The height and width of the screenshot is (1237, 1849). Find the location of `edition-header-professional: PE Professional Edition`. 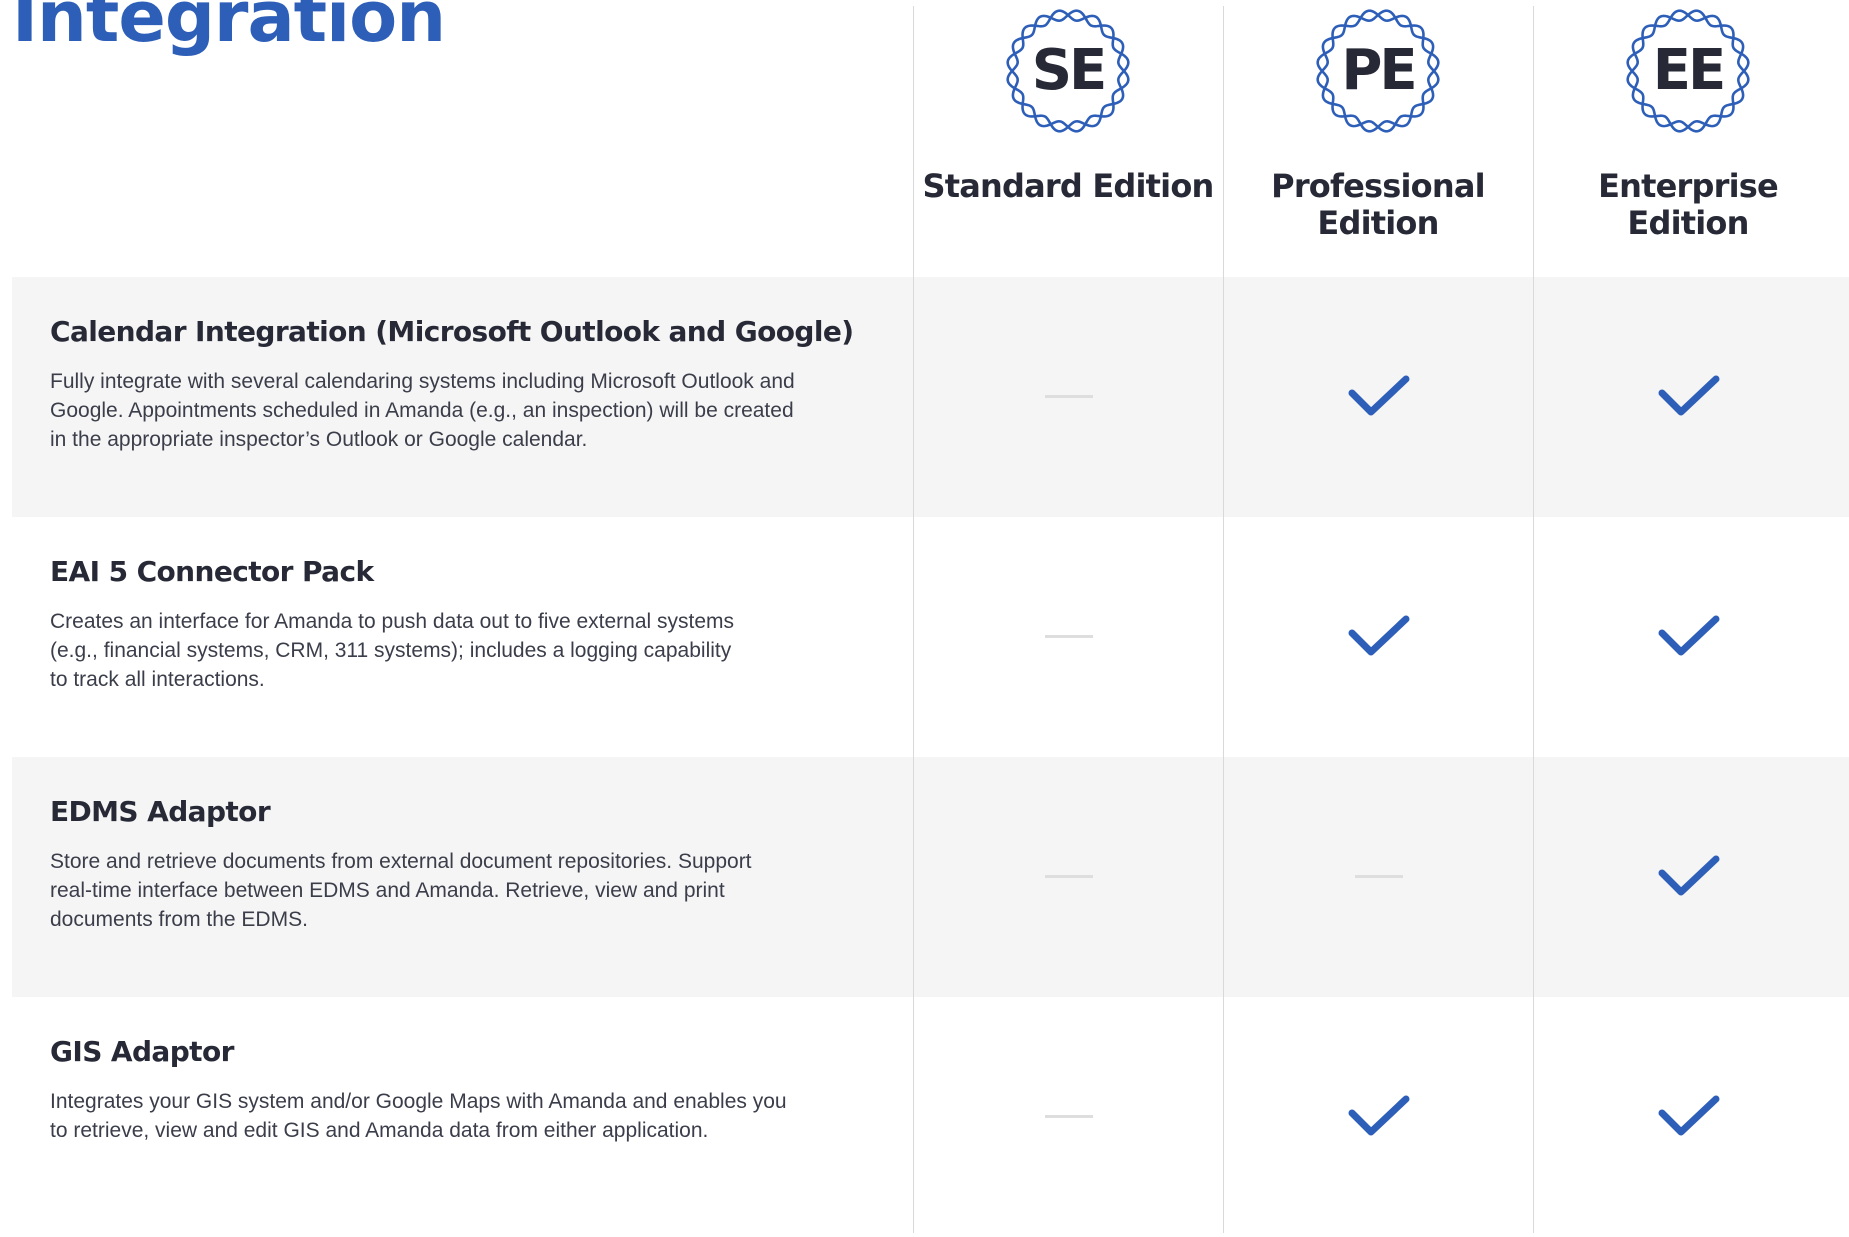

edition-header-professional: PE Professional Edition is located at coordinates (1378, 135).